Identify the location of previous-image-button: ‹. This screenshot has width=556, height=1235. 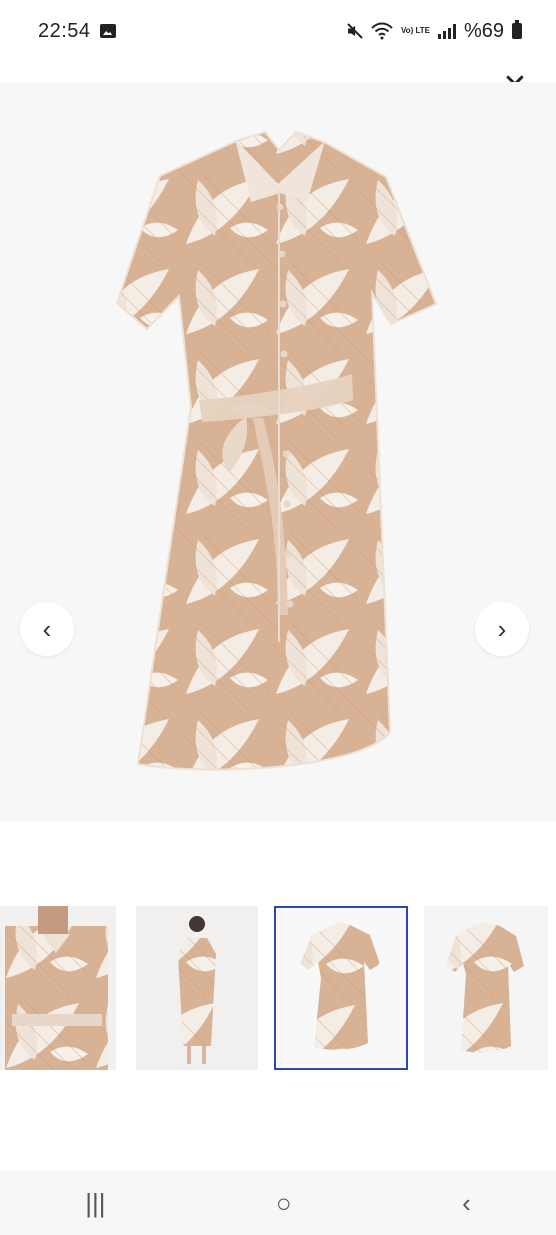
(47, 629).